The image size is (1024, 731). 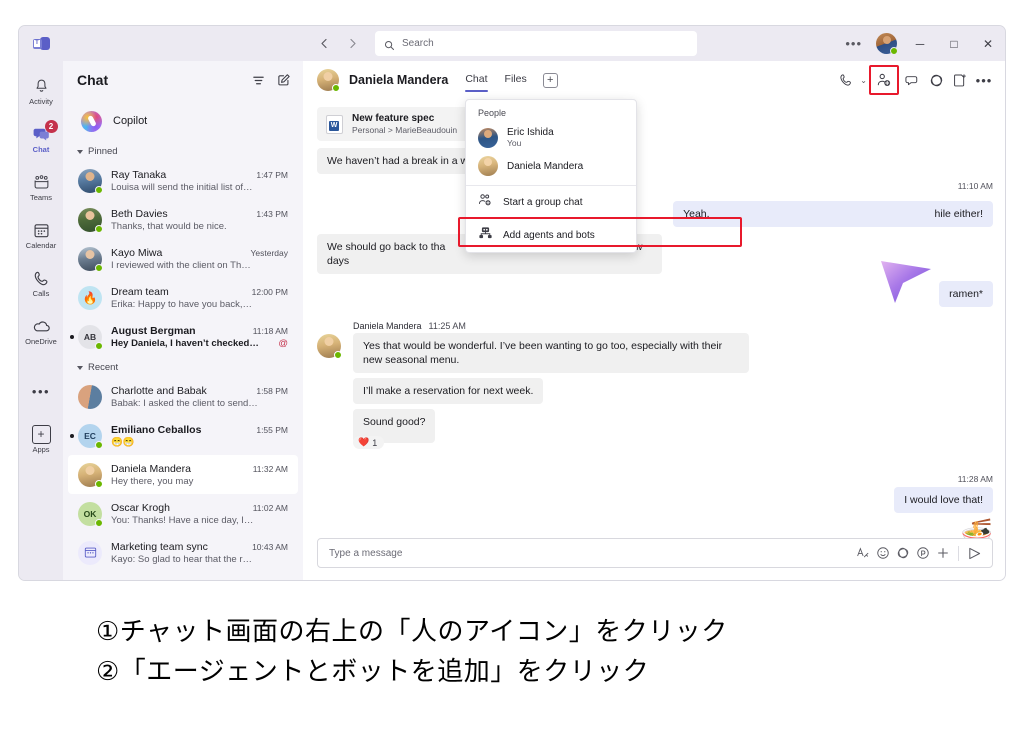 What do you see at coordinates (975, 479) in the screenshot?
I see `message-timestamp: 11:28 AM` at bounding box center [975, 479].